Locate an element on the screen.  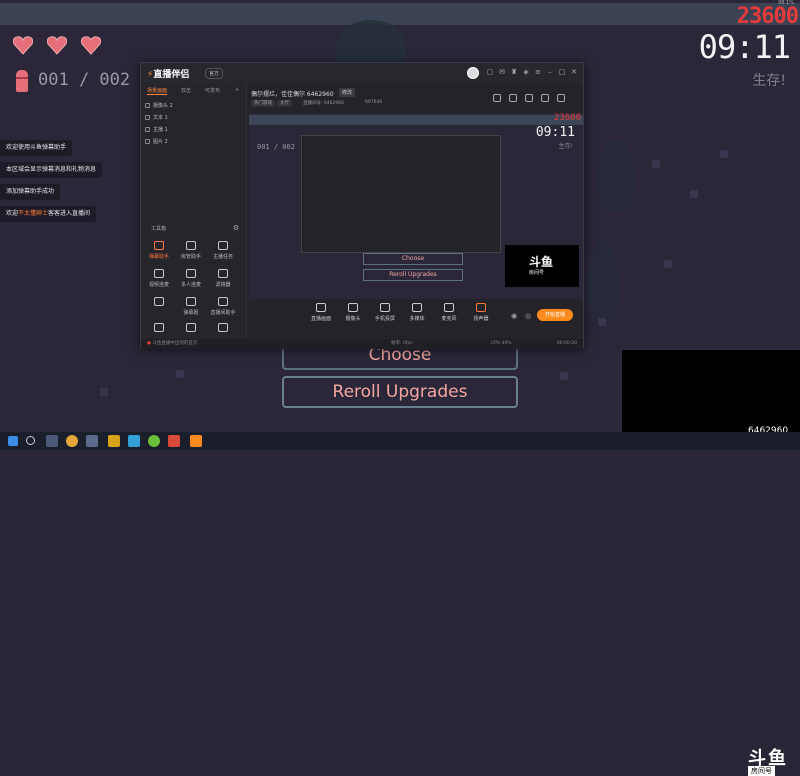
app-logo: ⚡直播伴侣 is located at coordinates (168, 75).